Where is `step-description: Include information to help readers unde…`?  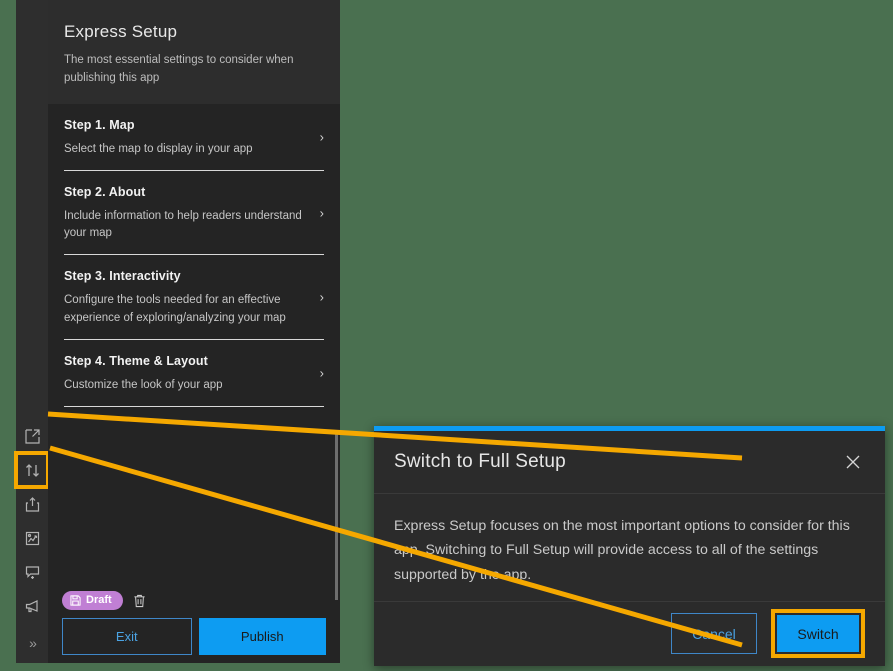
step-description: Include information to help readers unde… is located at coordinates (183, 224).